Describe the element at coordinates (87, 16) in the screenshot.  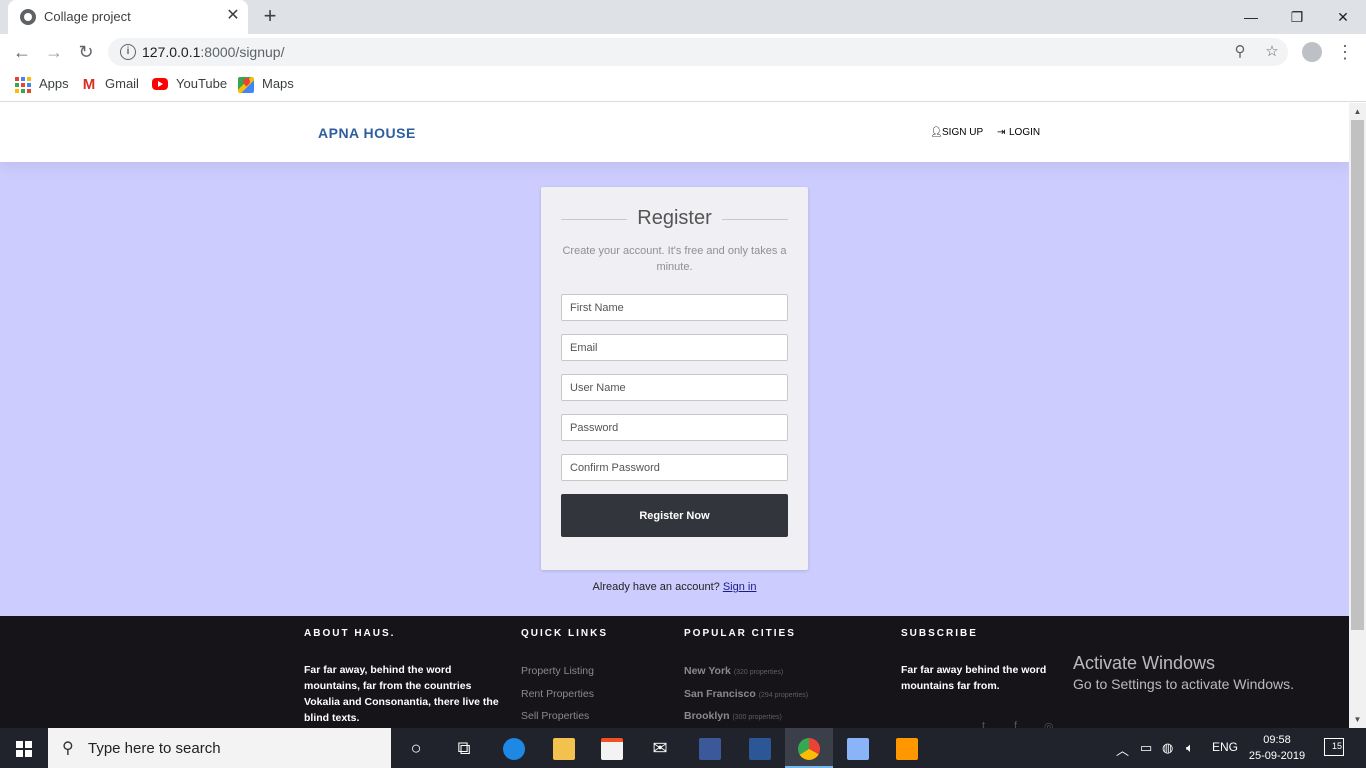
I see `tab-title: Collage project` at that location.